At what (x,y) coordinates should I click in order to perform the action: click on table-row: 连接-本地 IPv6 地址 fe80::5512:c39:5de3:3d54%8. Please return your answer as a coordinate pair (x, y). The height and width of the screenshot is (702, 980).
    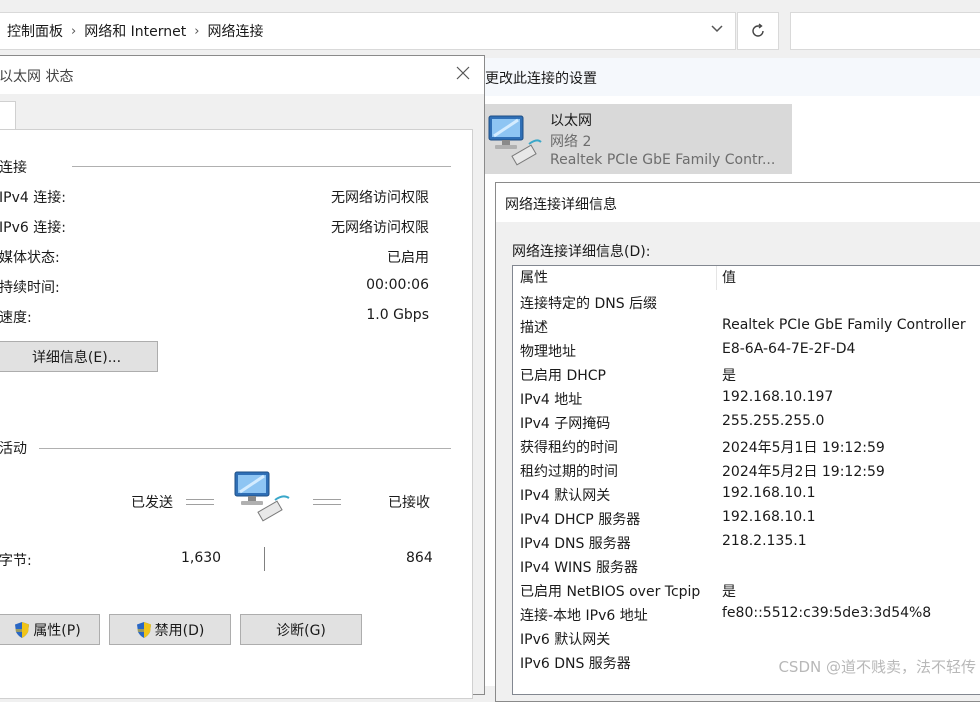
    Looking at the image, I should click on (746, 614).